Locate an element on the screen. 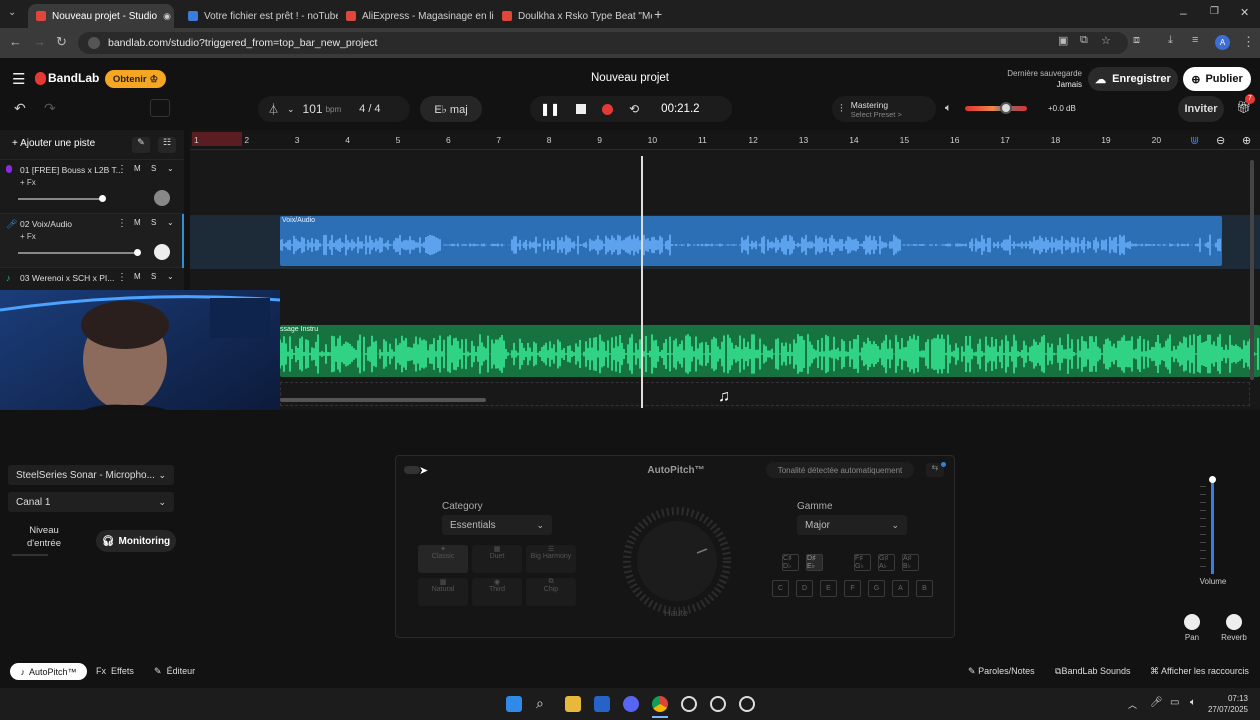  master-volume-slider is located at coordinates (996, 108).